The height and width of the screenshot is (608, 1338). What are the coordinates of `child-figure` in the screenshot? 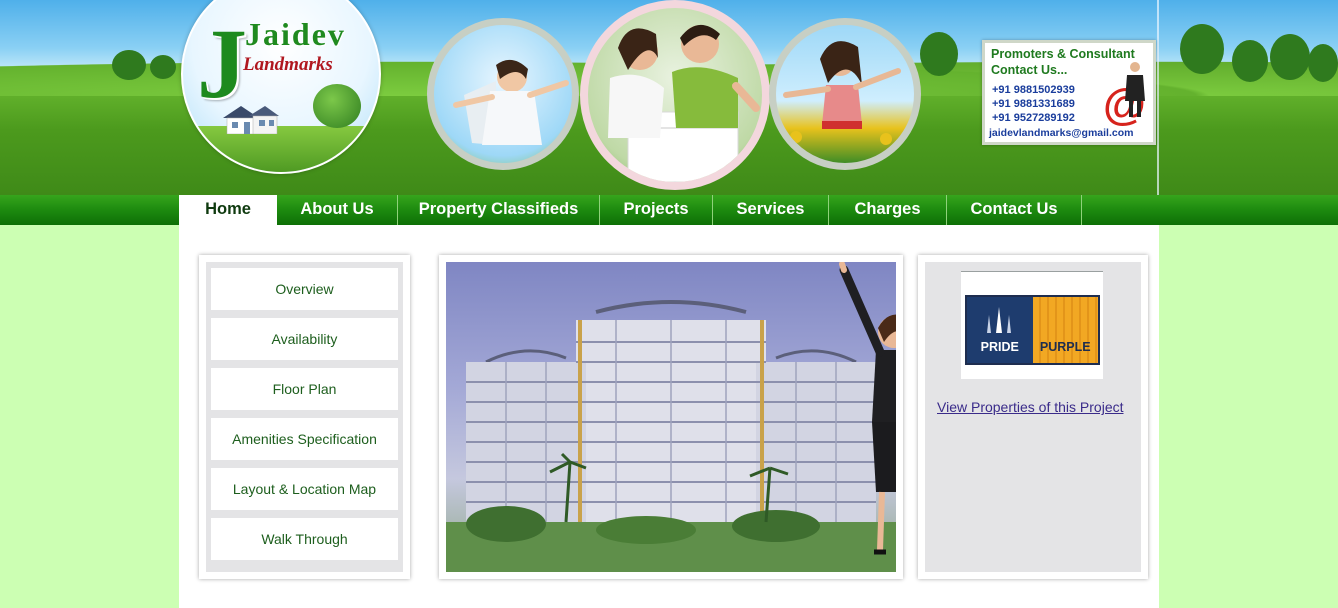 It's located at (511, 102).